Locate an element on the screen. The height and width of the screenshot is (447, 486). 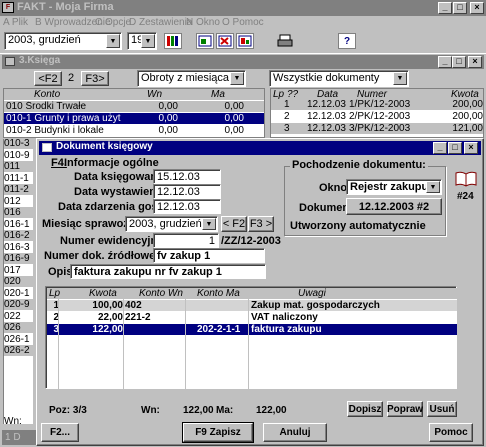
account-name: 010 Środki Trwałe is located at coordinates (46, 106).